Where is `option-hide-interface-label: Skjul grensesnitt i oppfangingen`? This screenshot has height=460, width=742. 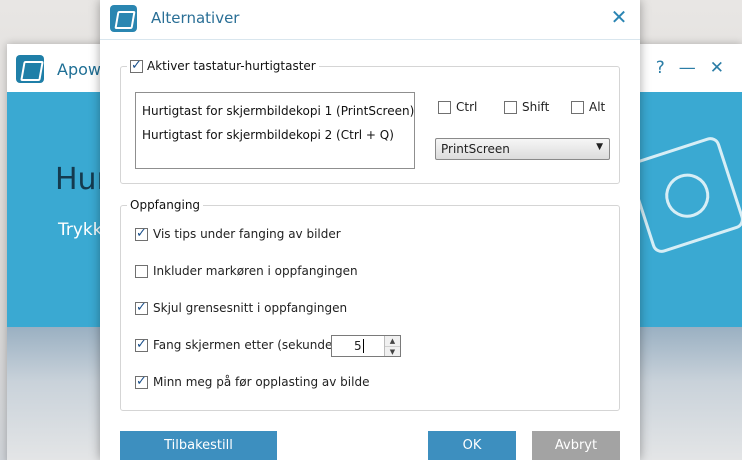 option-hide-interface-label: Skjul grensesnitt i oppfangingen is located at coordinates (250, 308).